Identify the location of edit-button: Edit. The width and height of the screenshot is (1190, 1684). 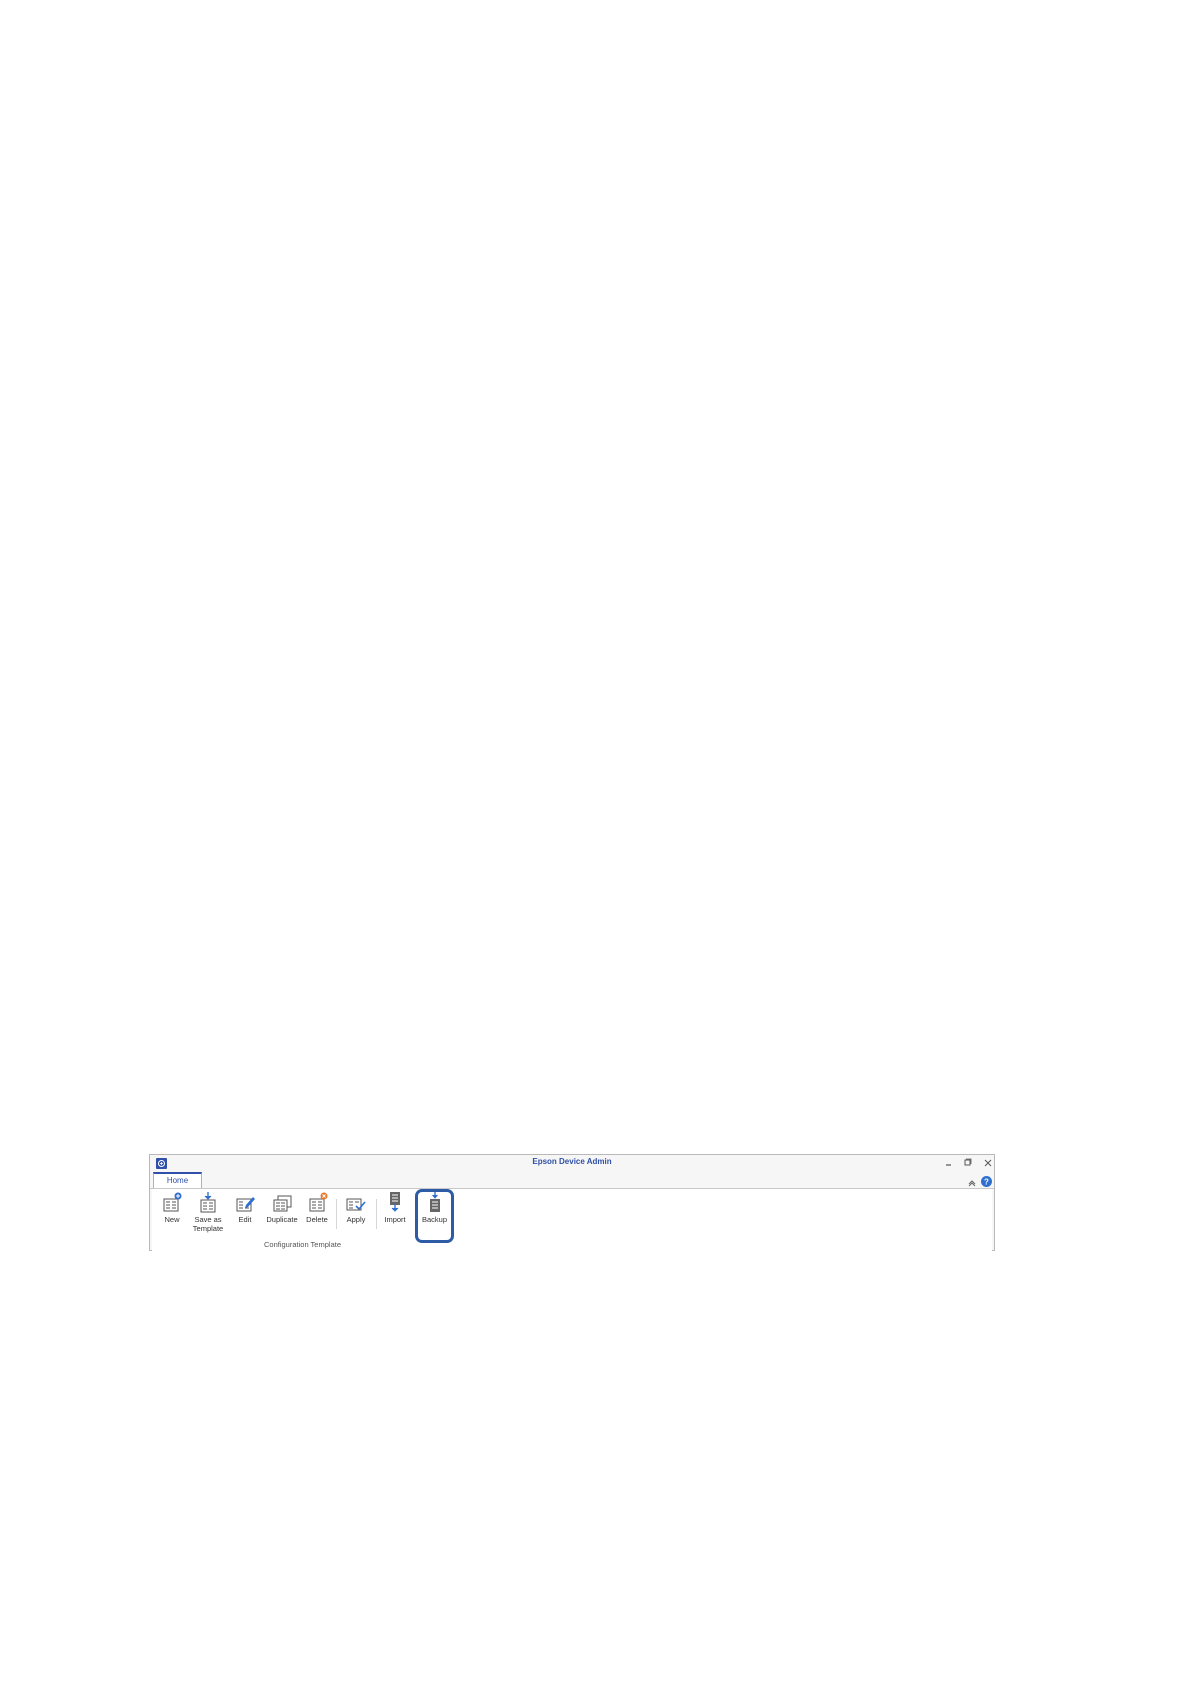
(245, 1207).